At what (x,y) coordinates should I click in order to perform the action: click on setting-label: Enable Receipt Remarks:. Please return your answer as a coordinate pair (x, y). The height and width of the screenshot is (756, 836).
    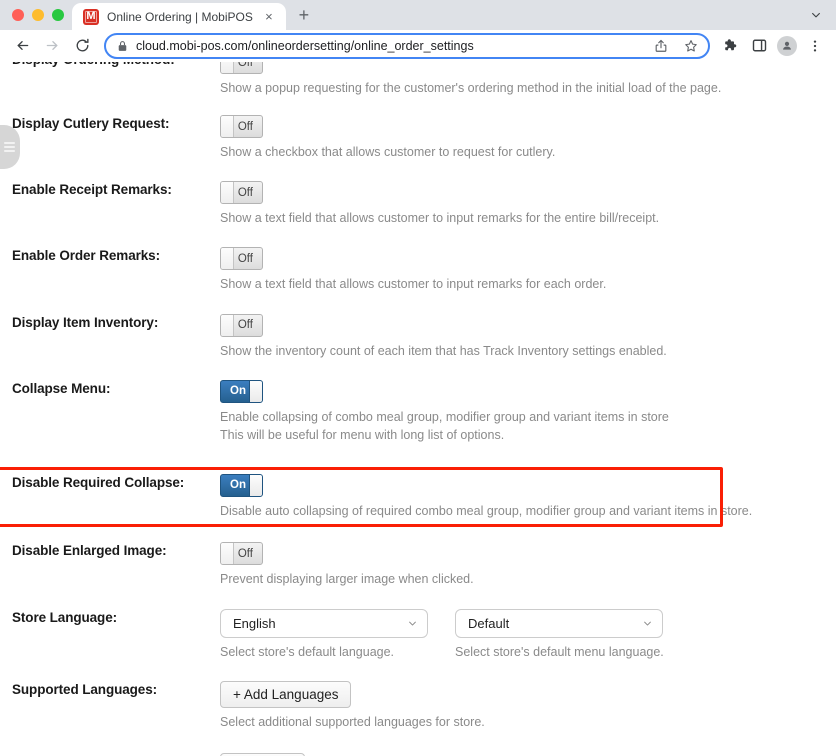
    Looking at the image, I should click on (92, 190).